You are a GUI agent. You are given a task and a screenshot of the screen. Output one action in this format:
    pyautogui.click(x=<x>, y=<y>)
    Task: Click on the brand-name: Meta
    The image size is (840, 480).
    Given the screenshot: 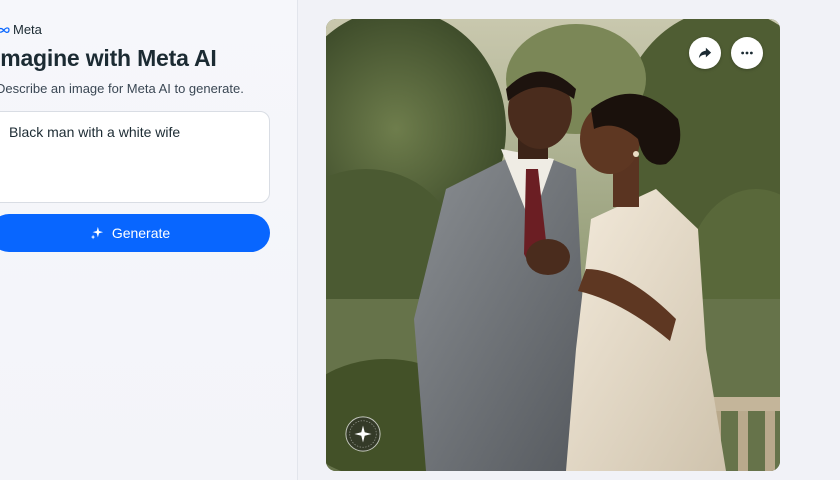 What is the action you would take?
    pyautogui.click(x=27, y=29)
    